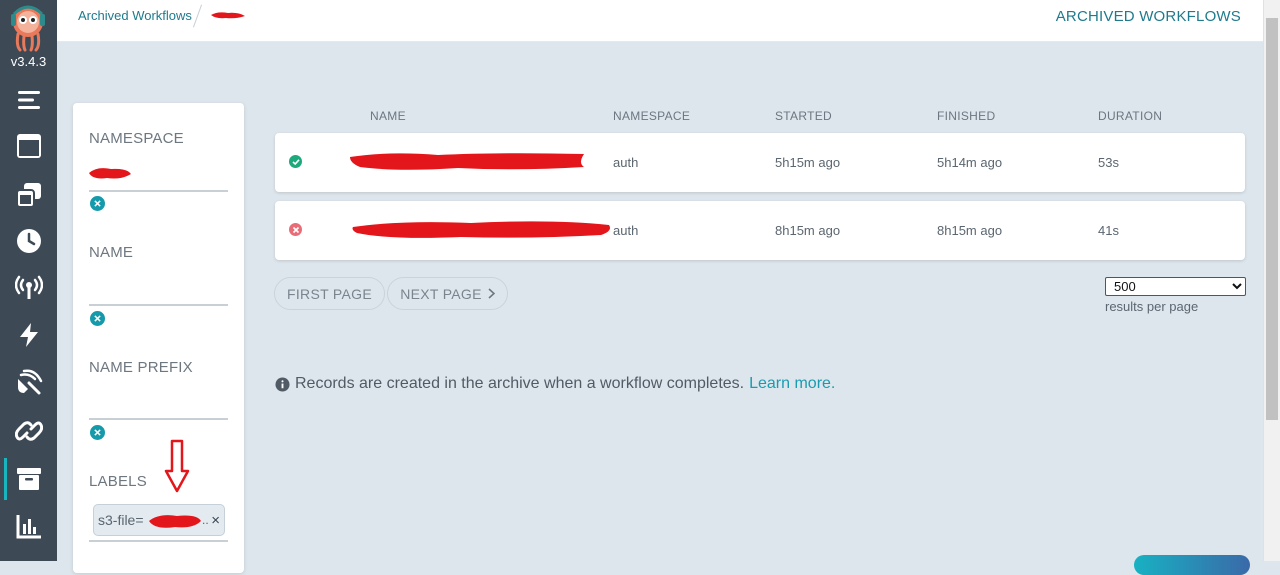 Image resolution: width=1280 pixels, height=575 pixels. Describe the element at coordinates (175, 521) in the screenshot. I see `redacted-label-value` at that location.